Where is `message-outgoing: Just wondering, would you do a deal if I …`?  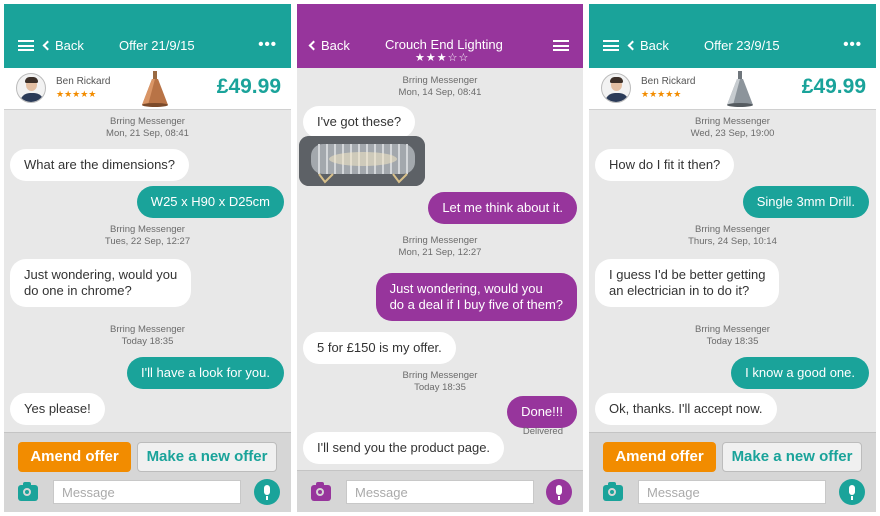 message-outgoing: Just wondering, would you do a deal if I … is located at coordinates (476, 297).